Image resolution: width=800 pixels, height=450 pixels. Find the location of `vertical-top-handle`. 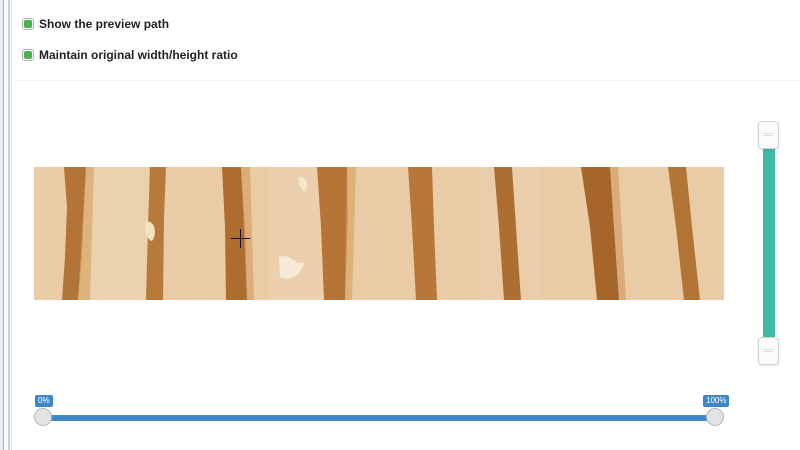

vertical-top-handle is located at coordinates (768, 135).